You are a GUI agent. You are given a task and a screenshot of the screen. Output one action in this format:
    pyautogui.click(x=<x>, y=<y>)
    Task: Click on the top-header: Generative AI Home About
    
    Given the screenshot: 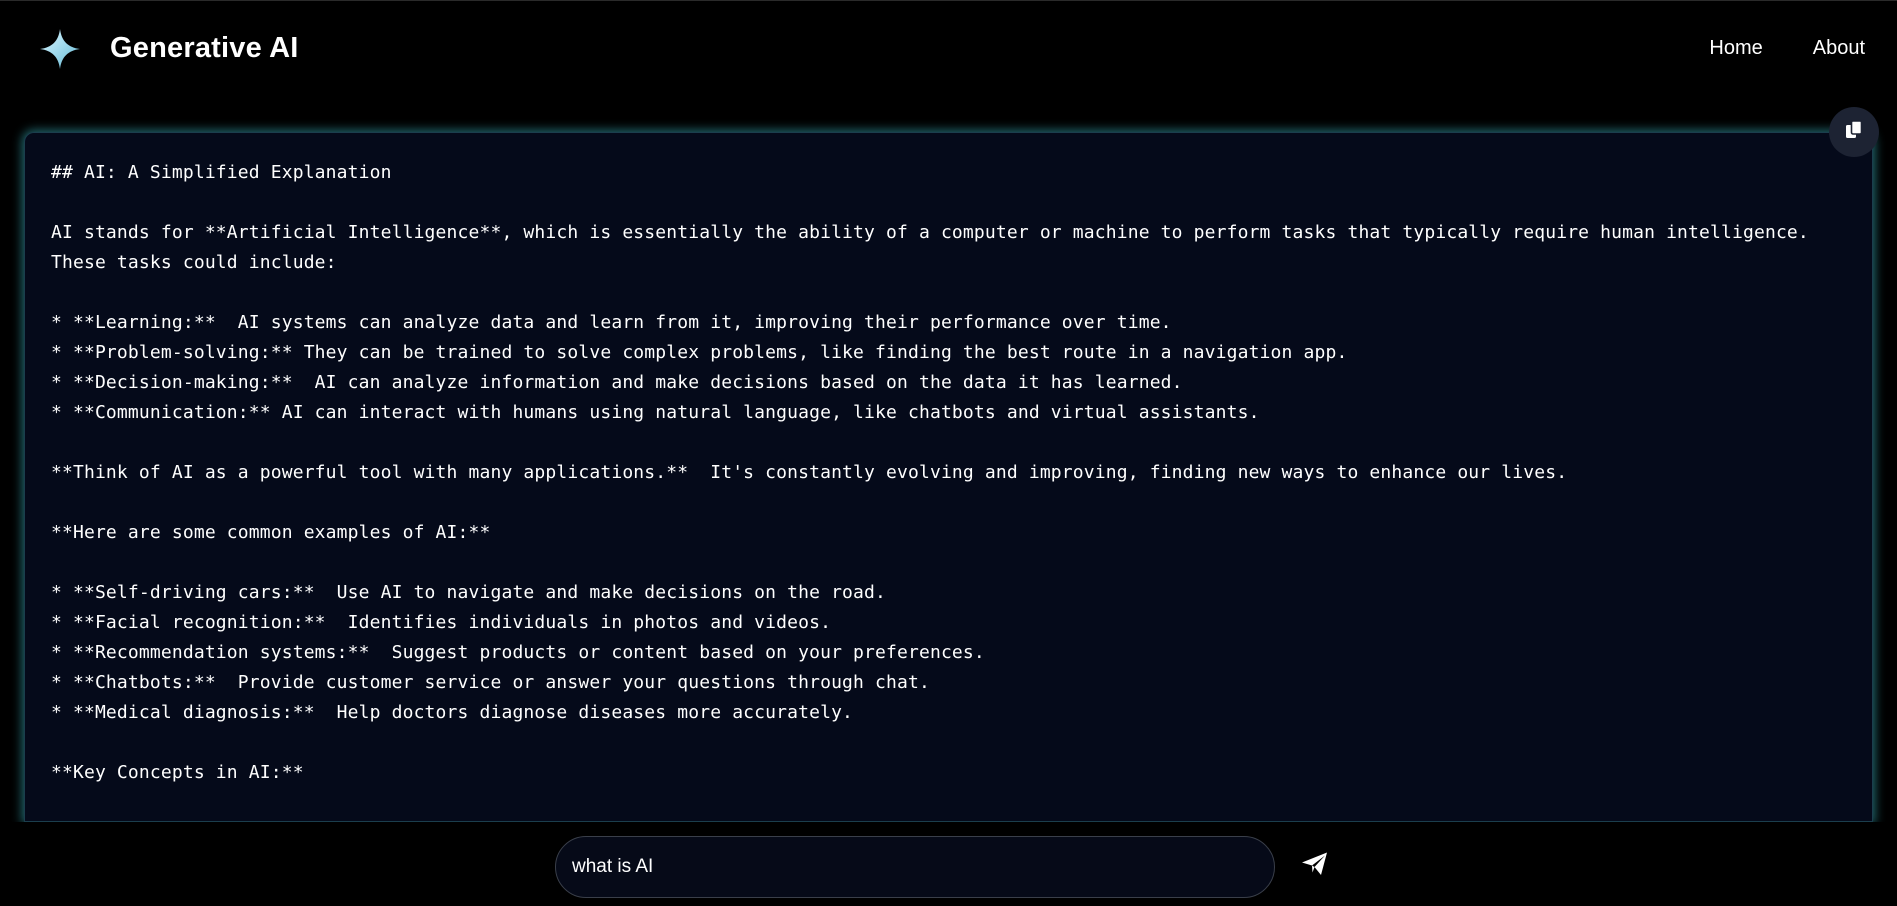 What is the action you would take?
    pyautogui.click(x=948, y=49)
    